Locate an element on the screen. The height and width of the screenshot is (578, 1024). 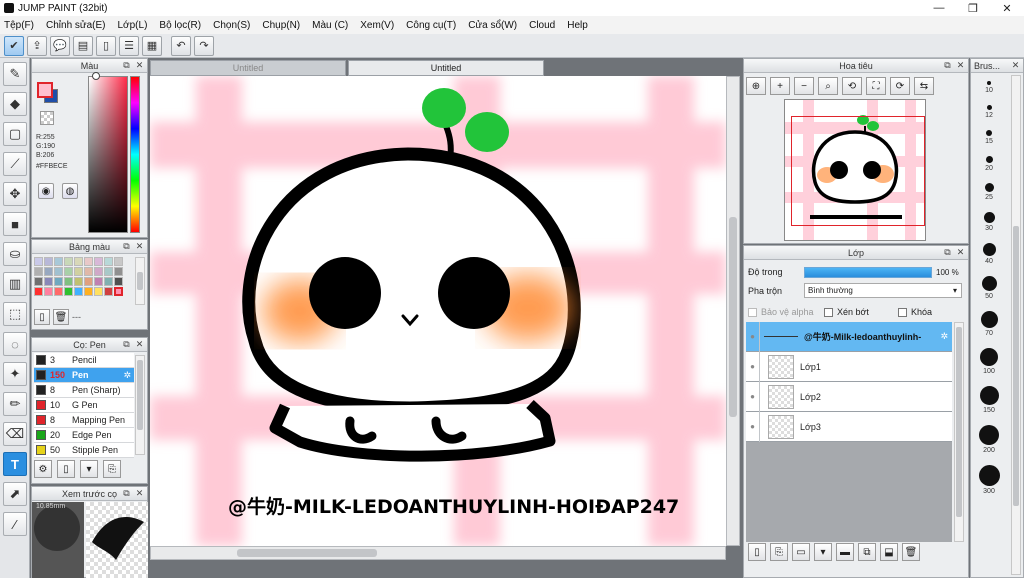
lock-checkbox is located at coordinates (902, 312).